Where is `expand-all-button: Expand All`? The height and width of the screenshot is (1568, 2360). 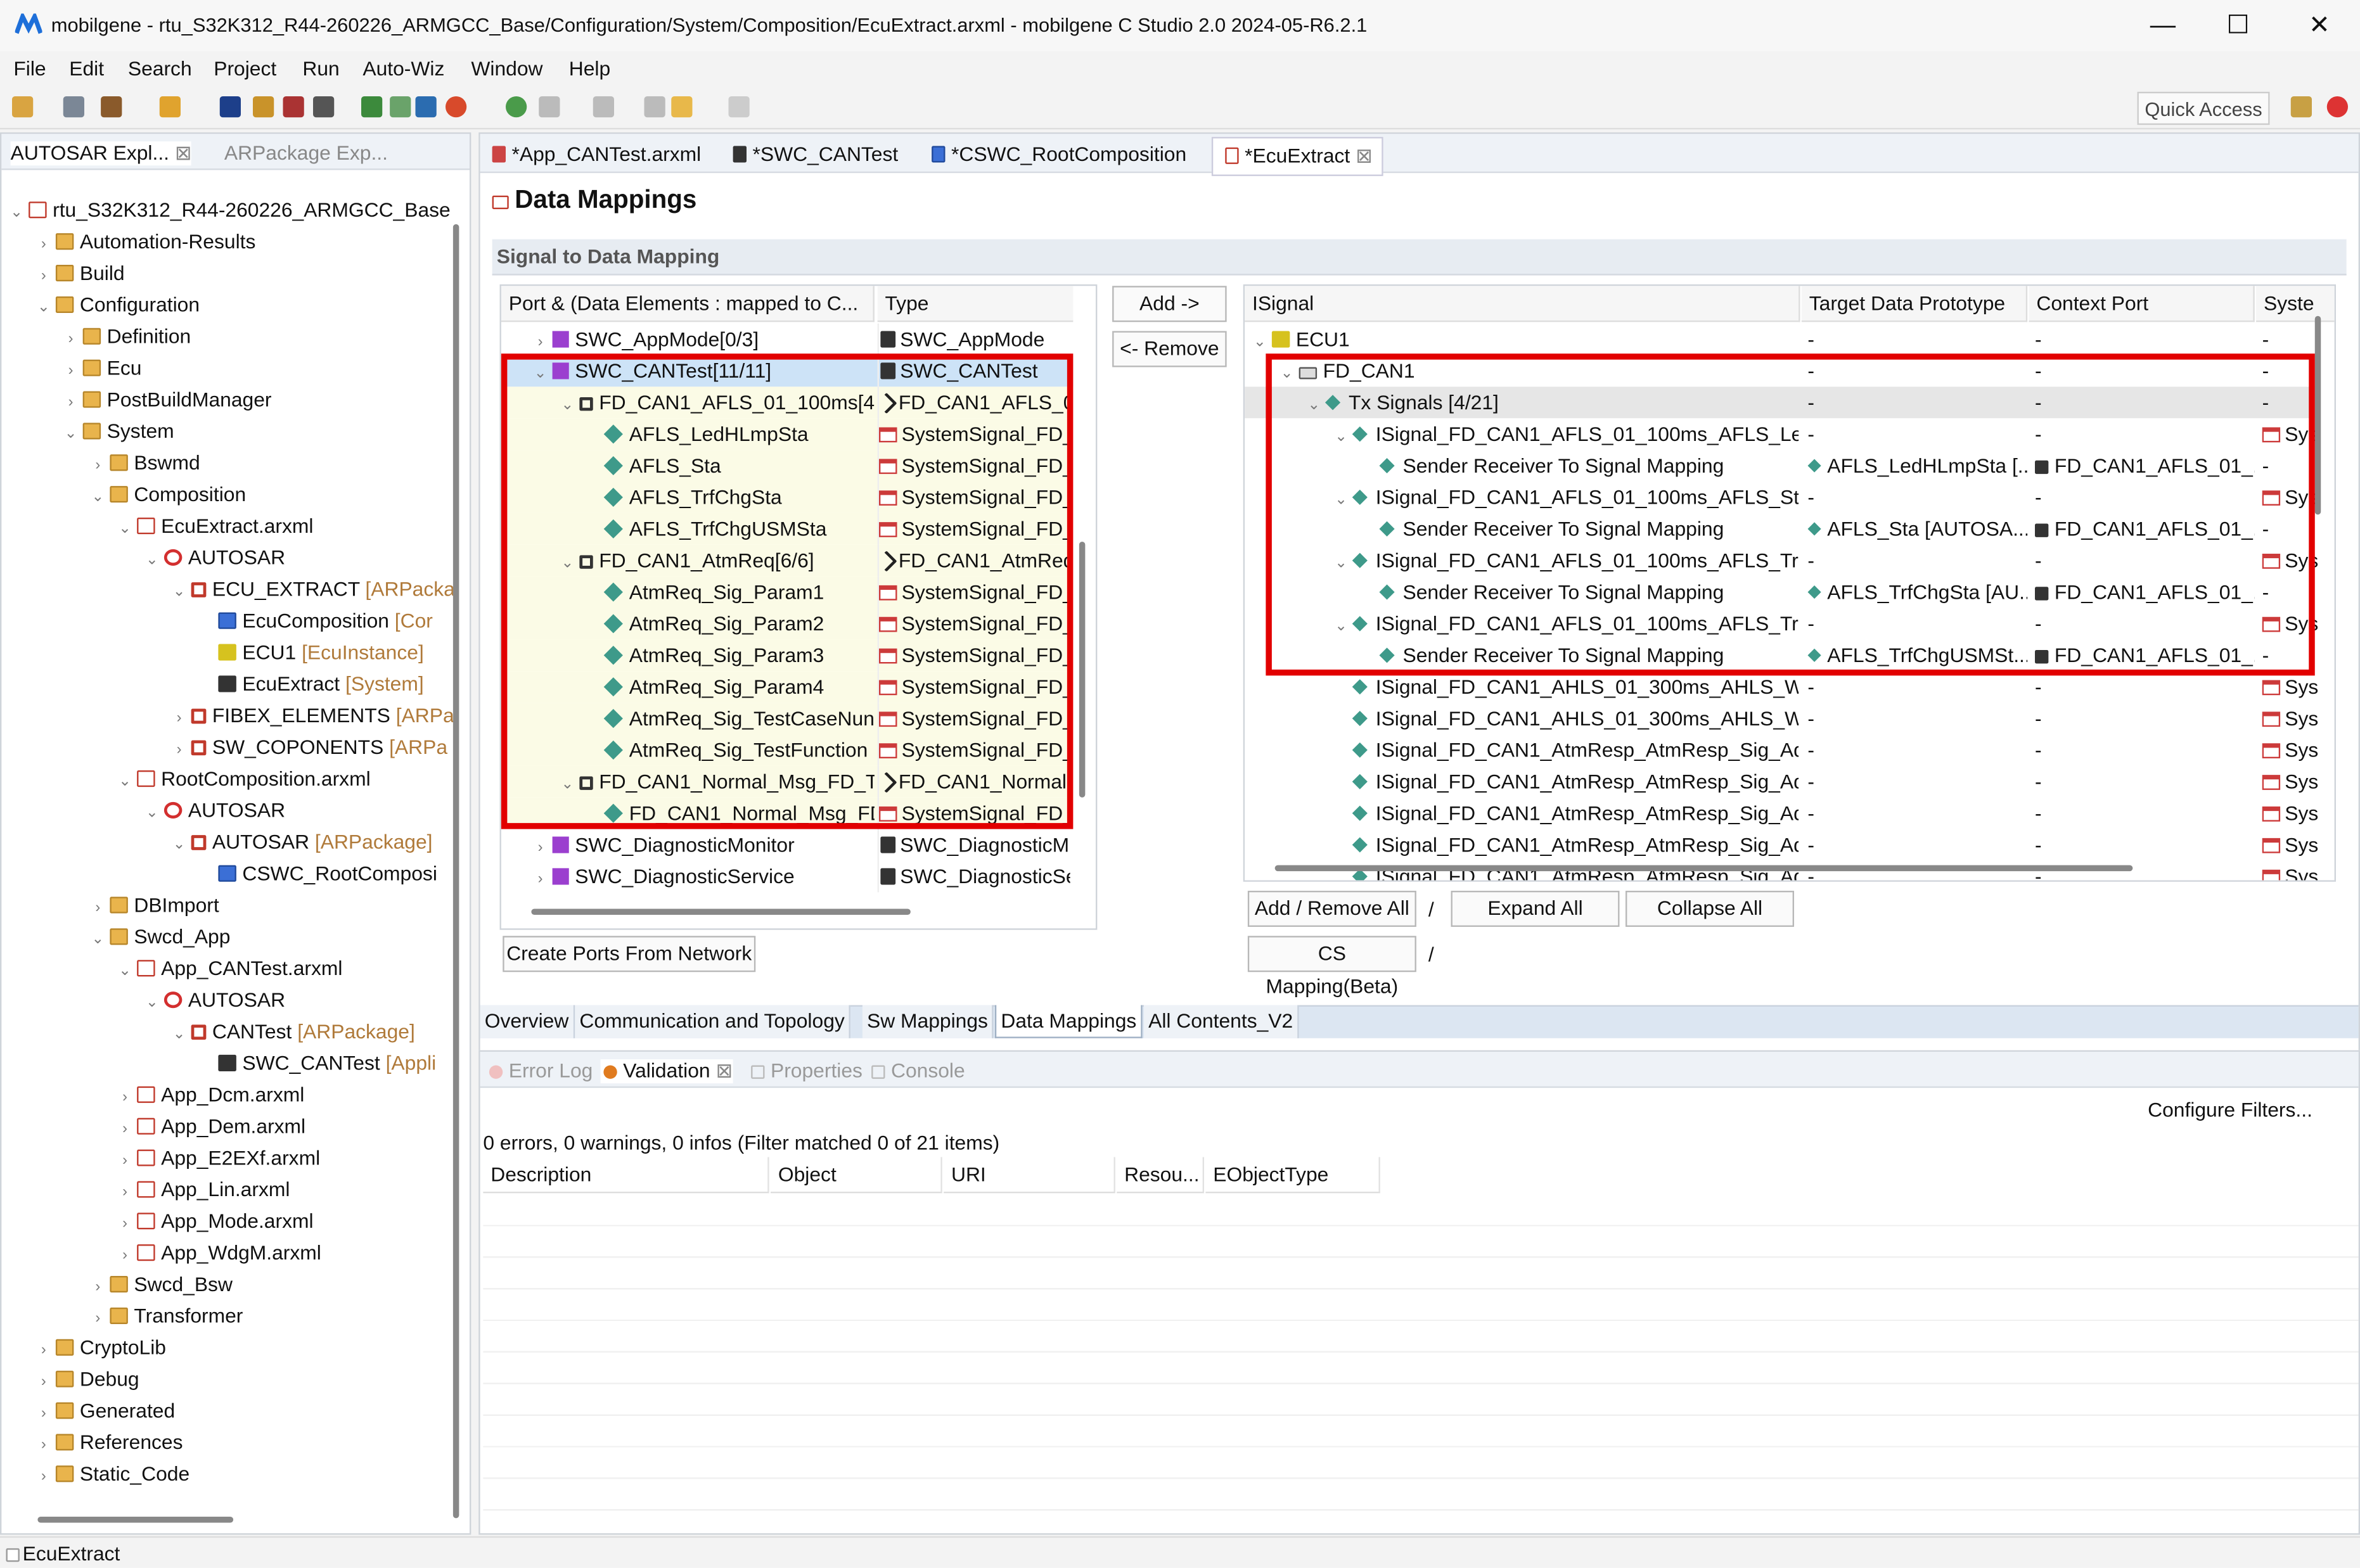
expand-all-button: Expand All is located at coordinates (1535, 909).